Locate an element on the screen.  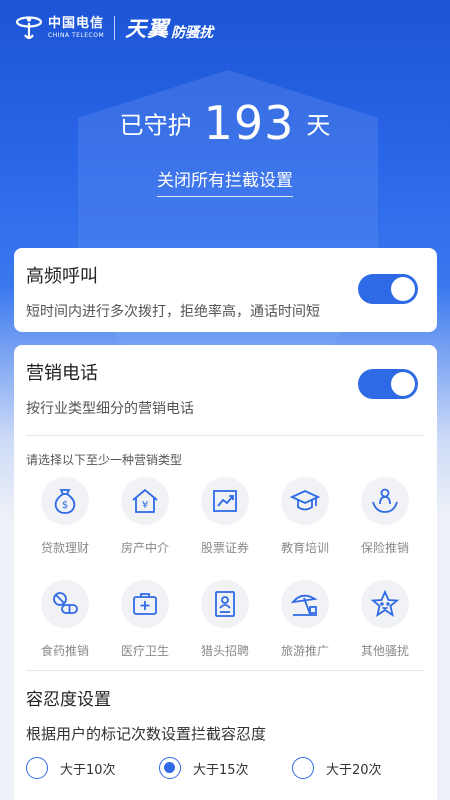
star-icon is located at coordinates (385, 604).